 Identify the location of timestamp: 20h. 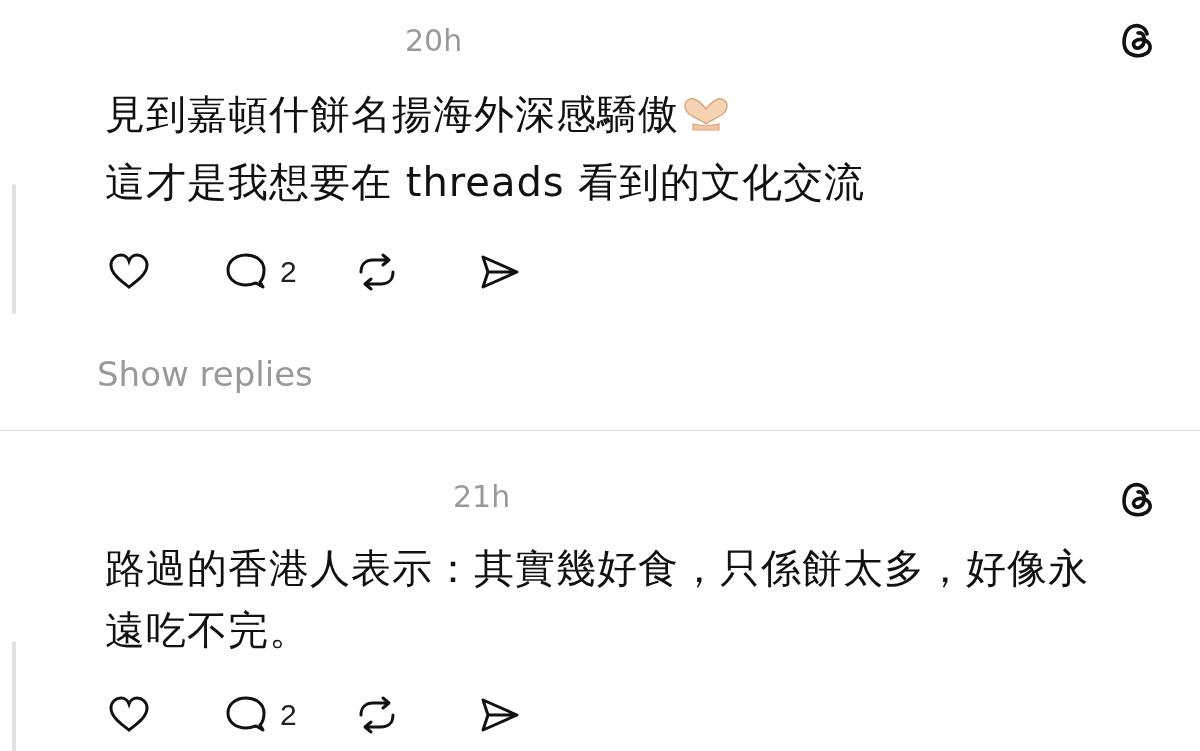
(434, 40).